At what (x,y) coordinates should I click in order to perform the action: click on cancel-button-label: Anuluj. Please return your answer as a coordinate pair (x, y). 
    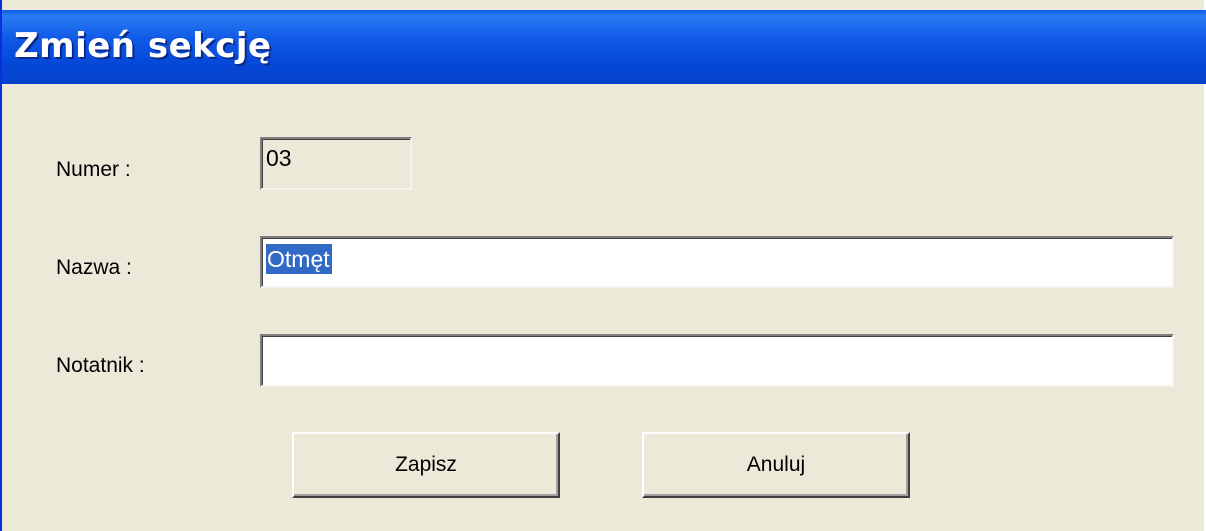
    Looking at the image, I should click on (776, 464).